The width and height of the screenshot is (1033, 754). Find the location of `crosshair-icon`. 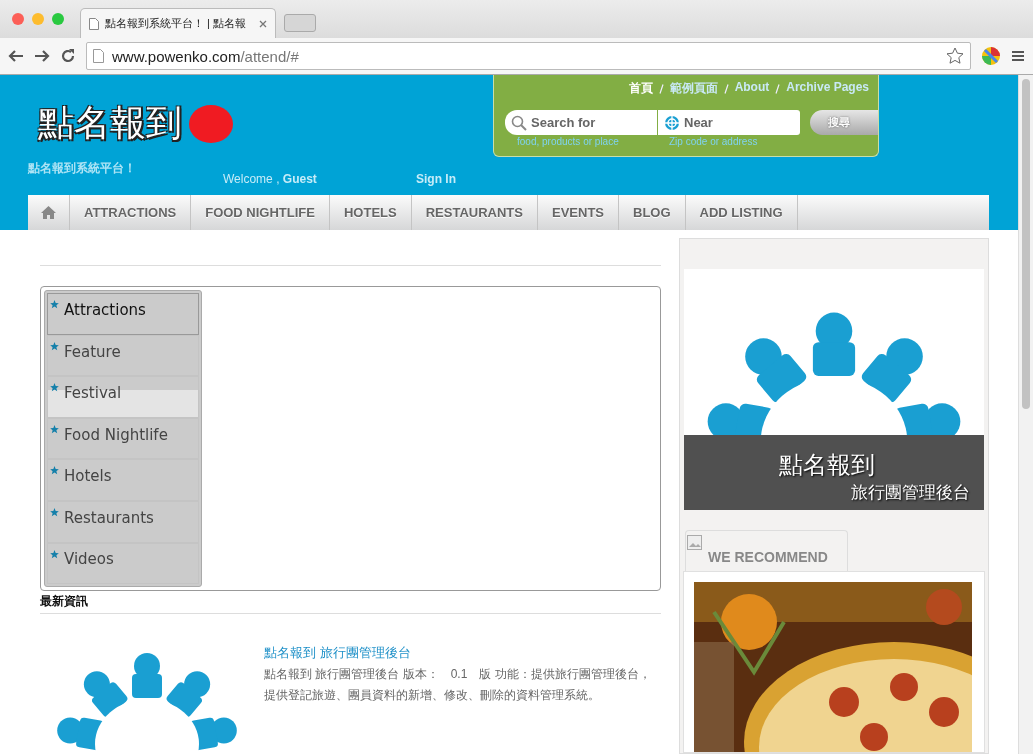

crosshair-icon is located at coordinates (672, 122).